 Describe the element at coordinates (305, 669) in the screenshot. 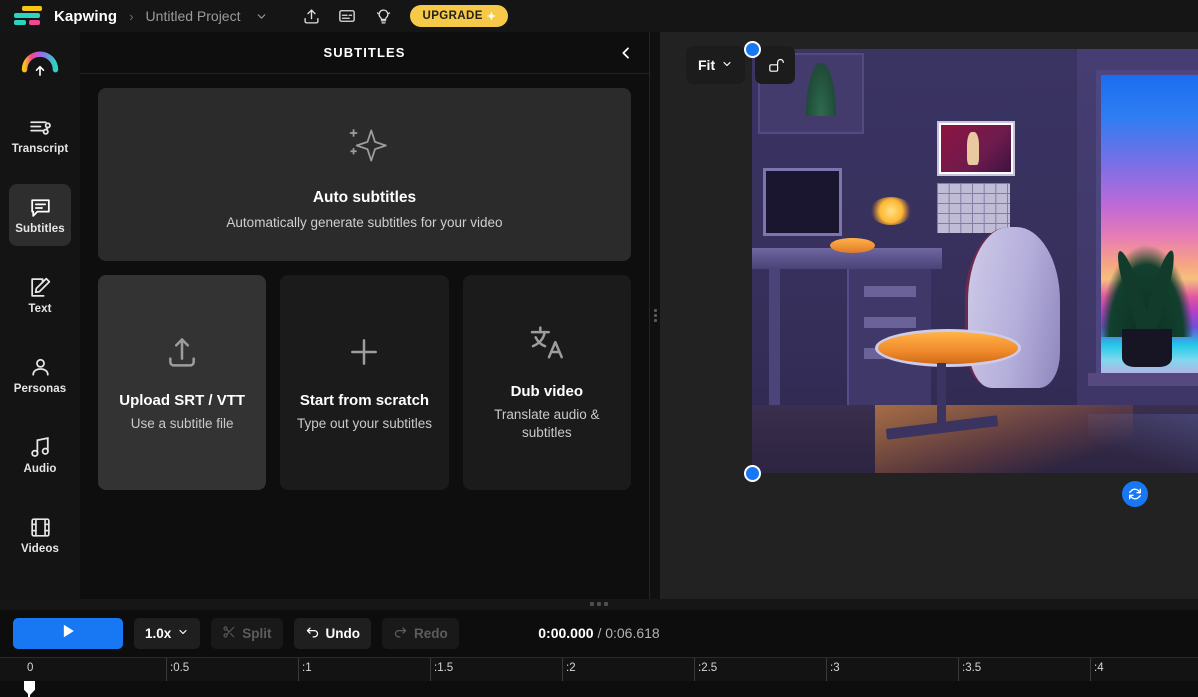

I see `ruler-tick: :1` at that location.